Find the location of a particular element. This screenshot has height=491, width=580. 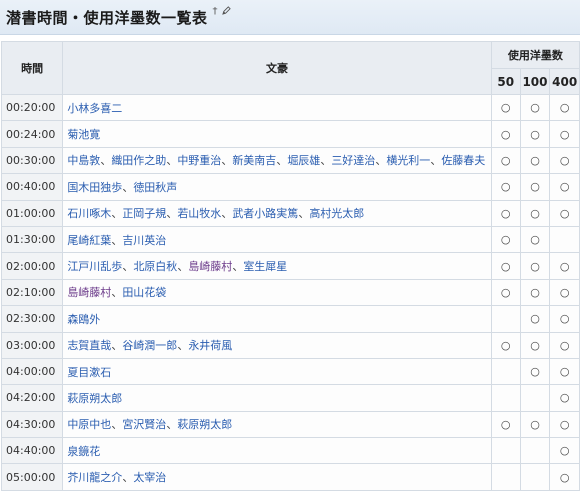

author-link: 小林多喜二 is located at coordinates (94, 108).